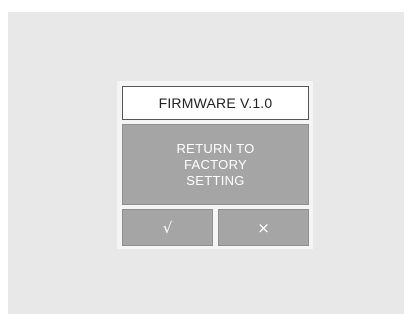  Describe the element at coordinates (215, 103) in the screenshot. I see `firmware-version-title: FIRMWARE V.1.0` at that location.